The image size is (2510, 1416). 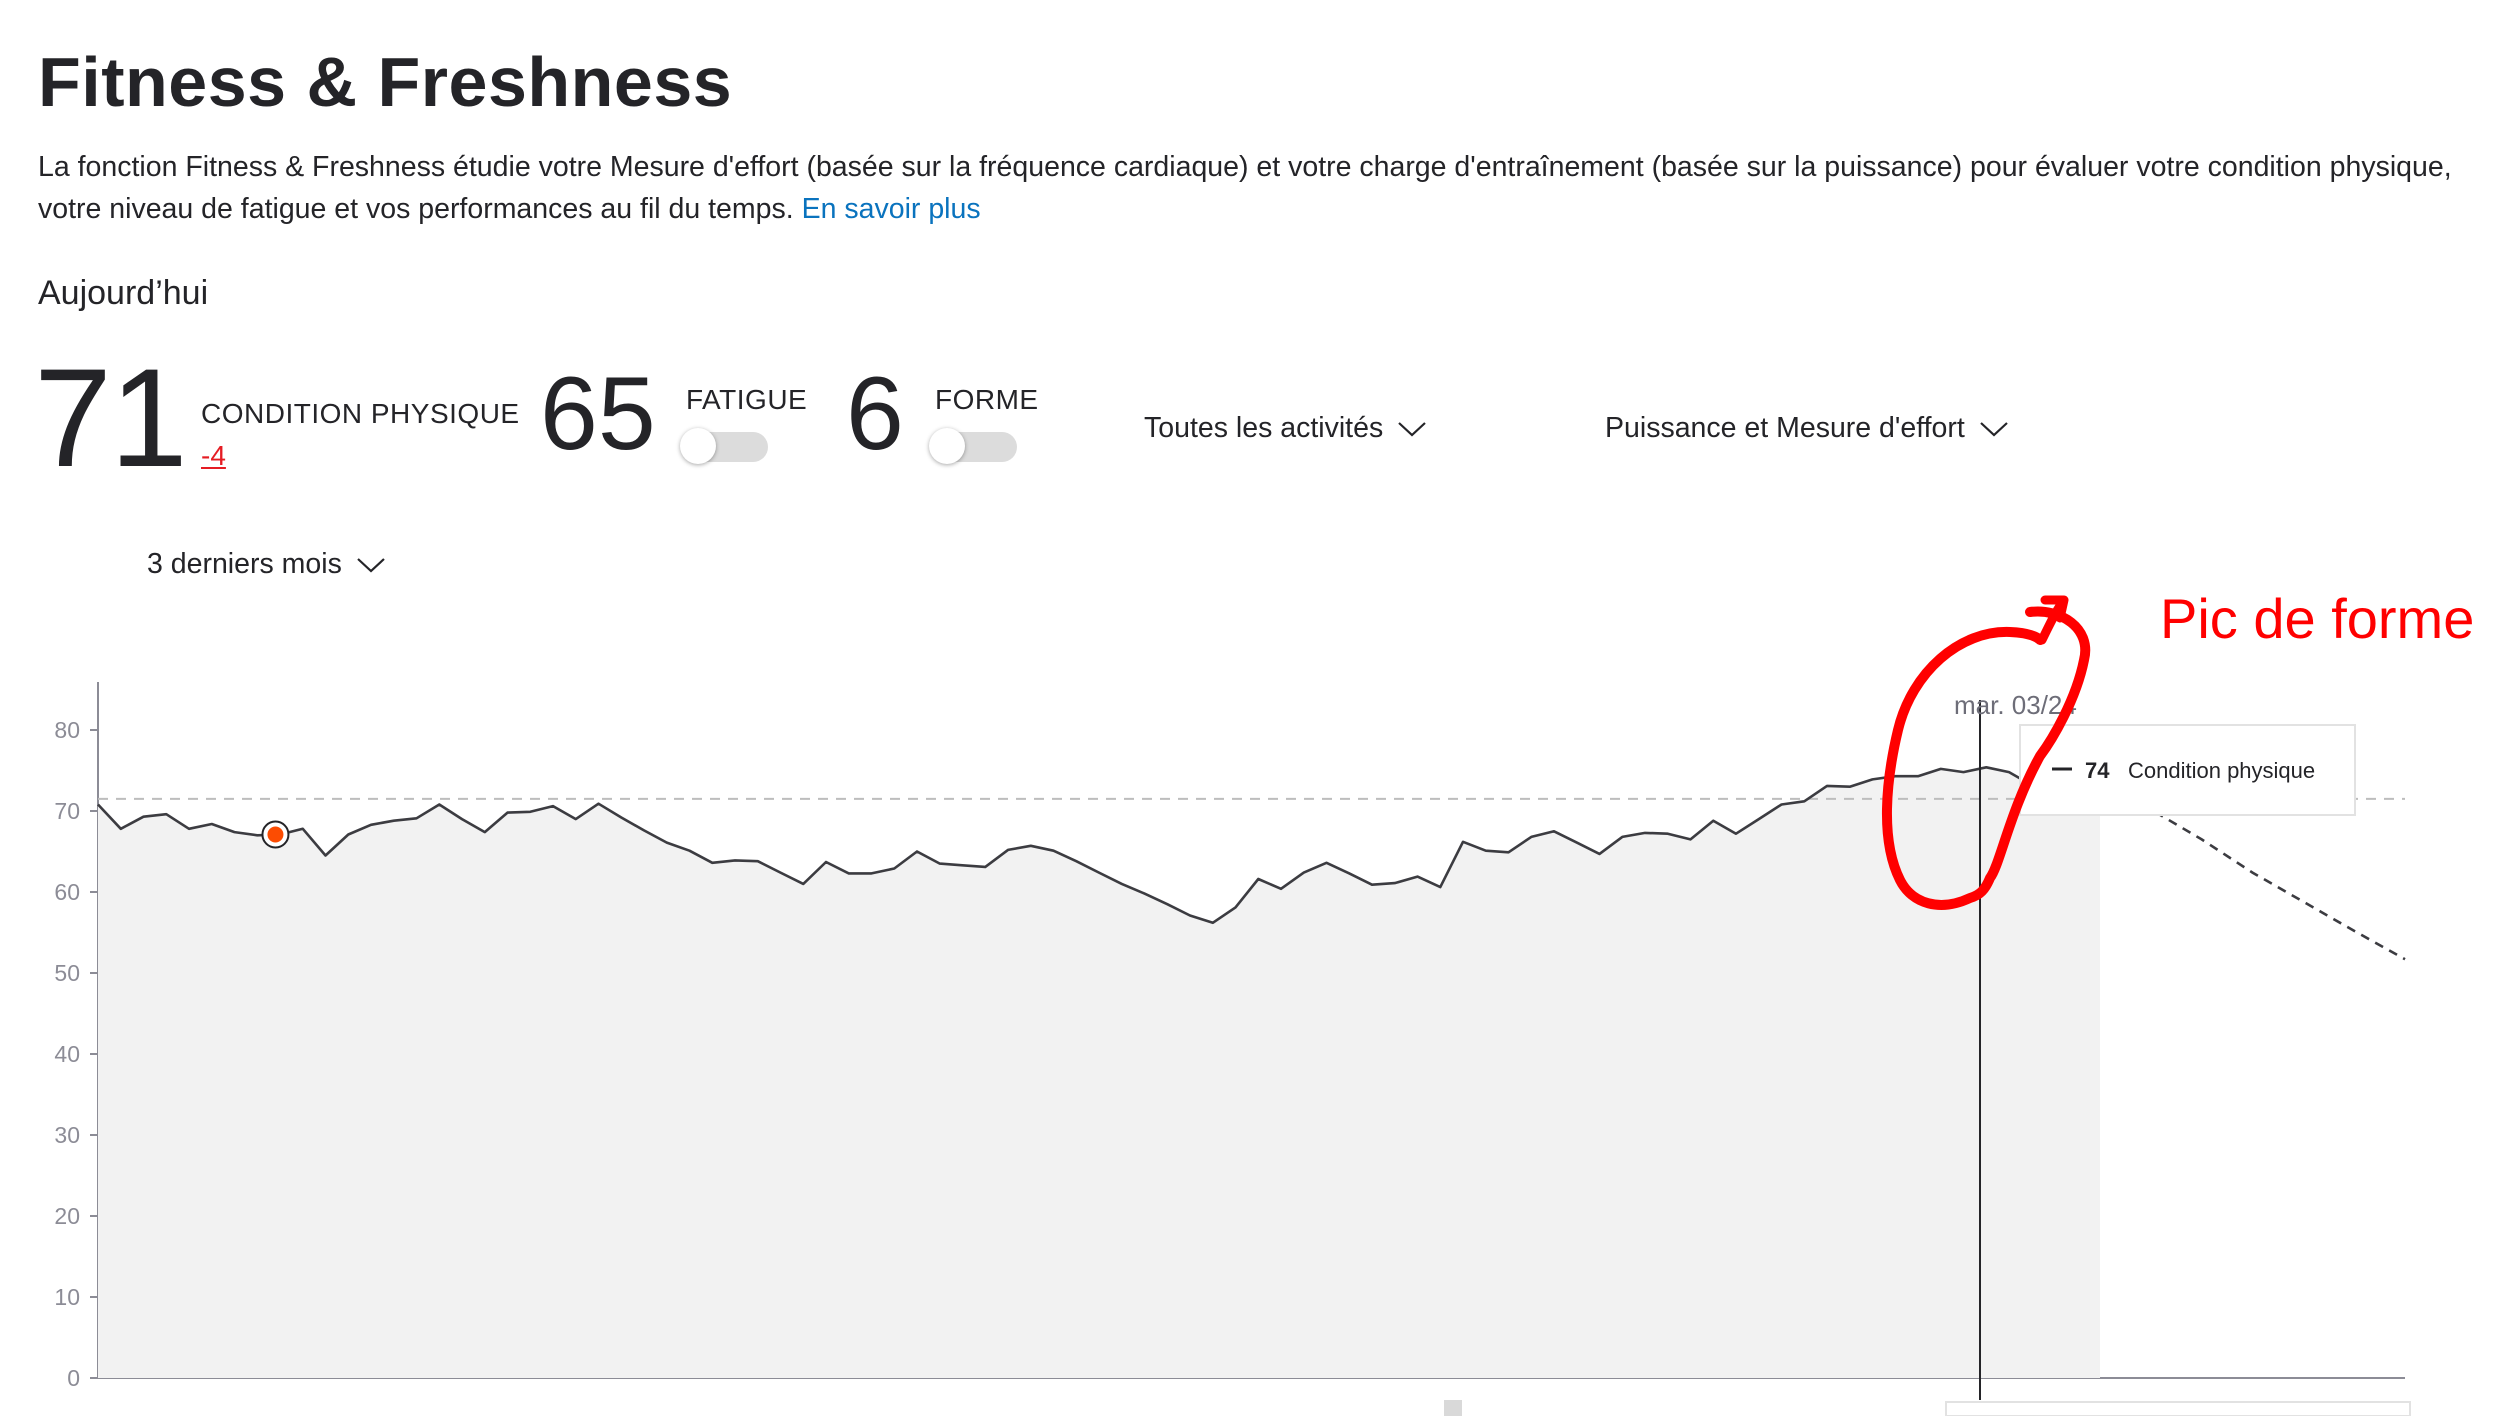 I want to click on y-tick-label: 20, so click(x=67, y=1216).